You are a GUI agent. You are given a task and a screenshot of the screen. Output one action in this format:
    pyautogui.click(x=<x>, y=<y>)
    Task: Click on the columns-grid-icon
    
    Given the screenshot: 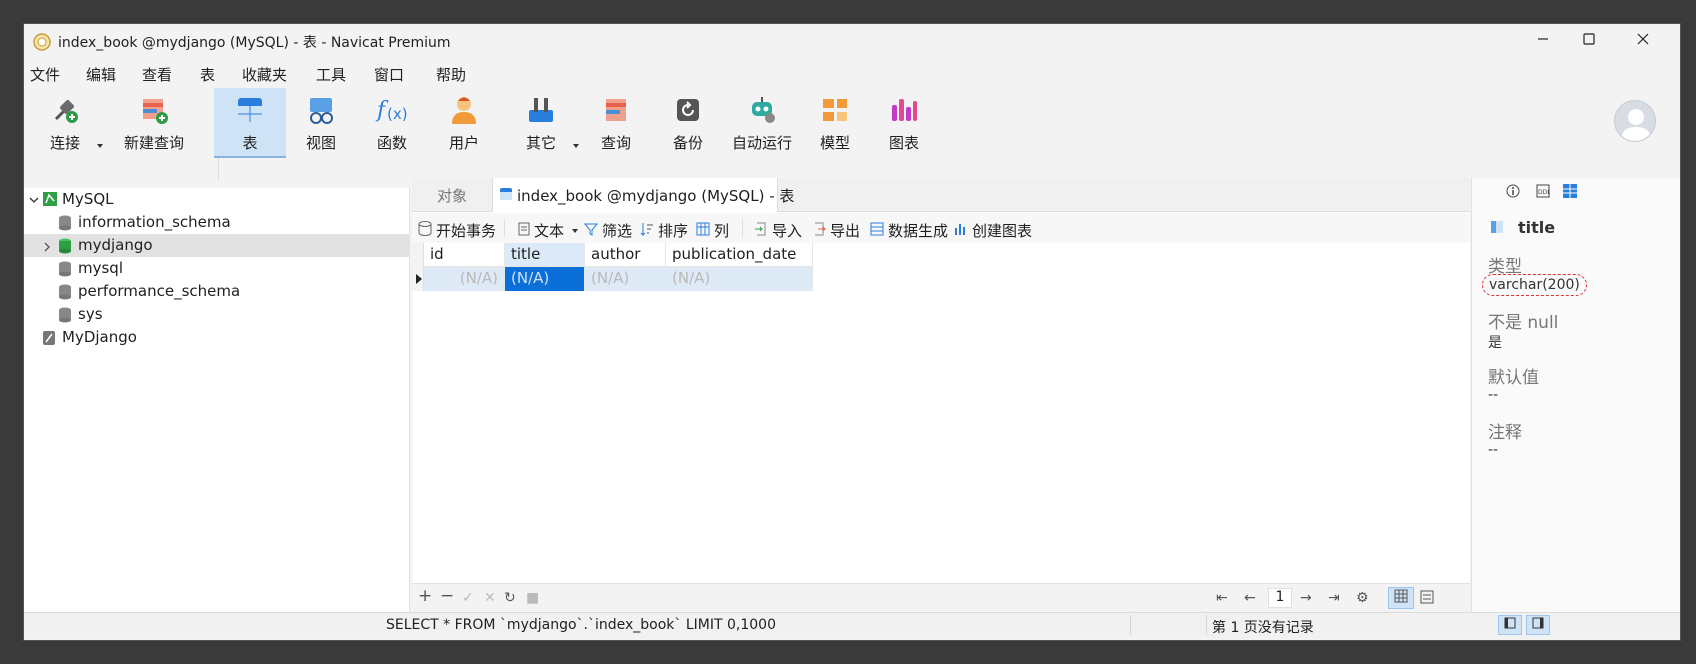 What is the action you would take?
    pyautogui.click(x=703, y=231)
    